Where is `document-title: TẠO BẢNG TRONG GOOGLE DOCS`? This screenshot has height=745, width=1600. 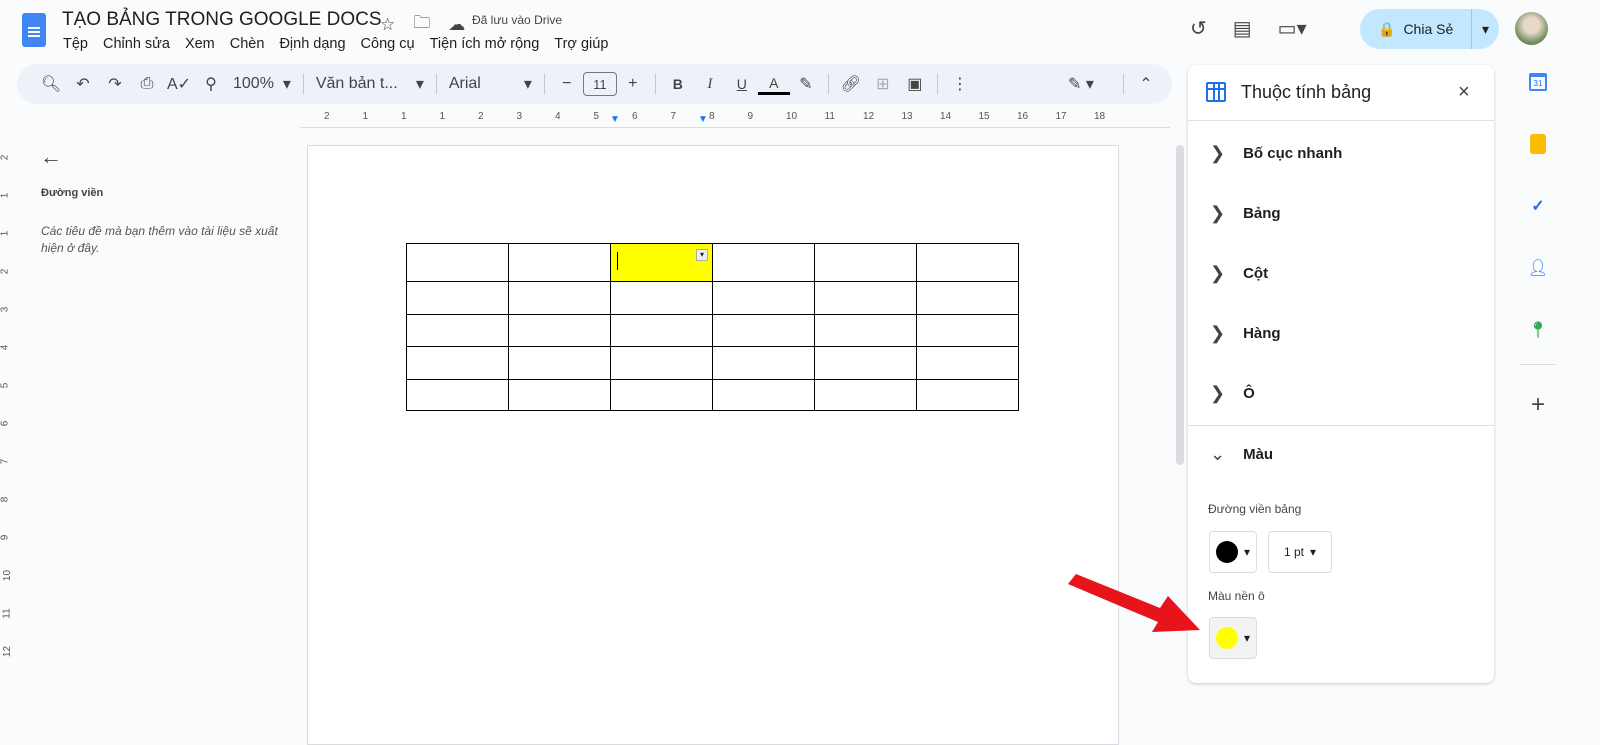
document-title: TẠO BẢNG TRONG GOOGLE DOCS is located at coordinates (222, 20).